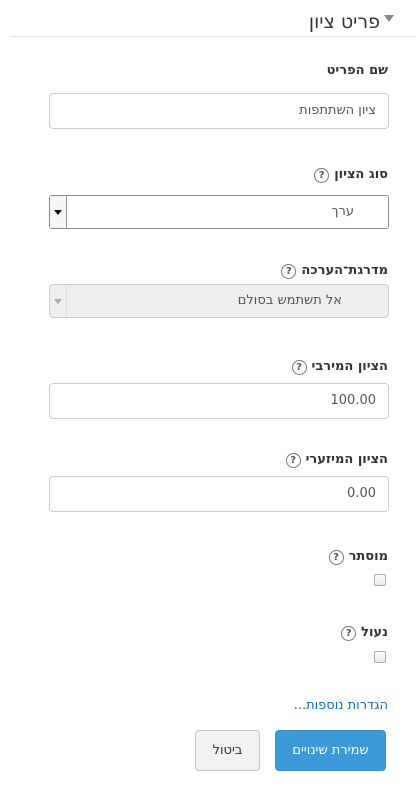 This screenshot has height=789, width=416. What do you see at coordinates (342, 211) in the screenshot?
I see `grade-type-select-value: ערך` at bounding box center [342, 211].